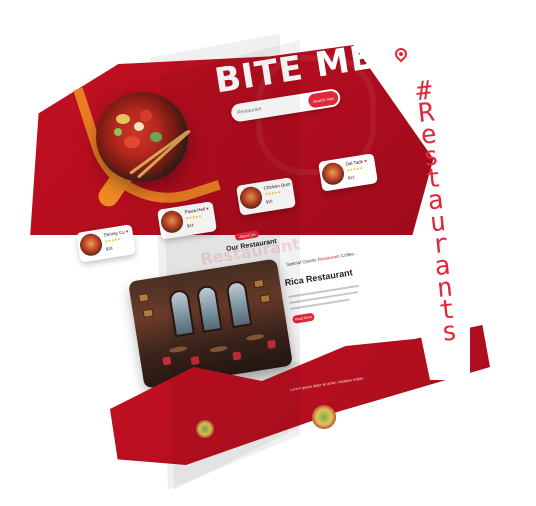  What do you see at coordinates (114, 233) in the screenshot?
I see `dish-name: Shrimp Cu` at bounding box center [114, 233].